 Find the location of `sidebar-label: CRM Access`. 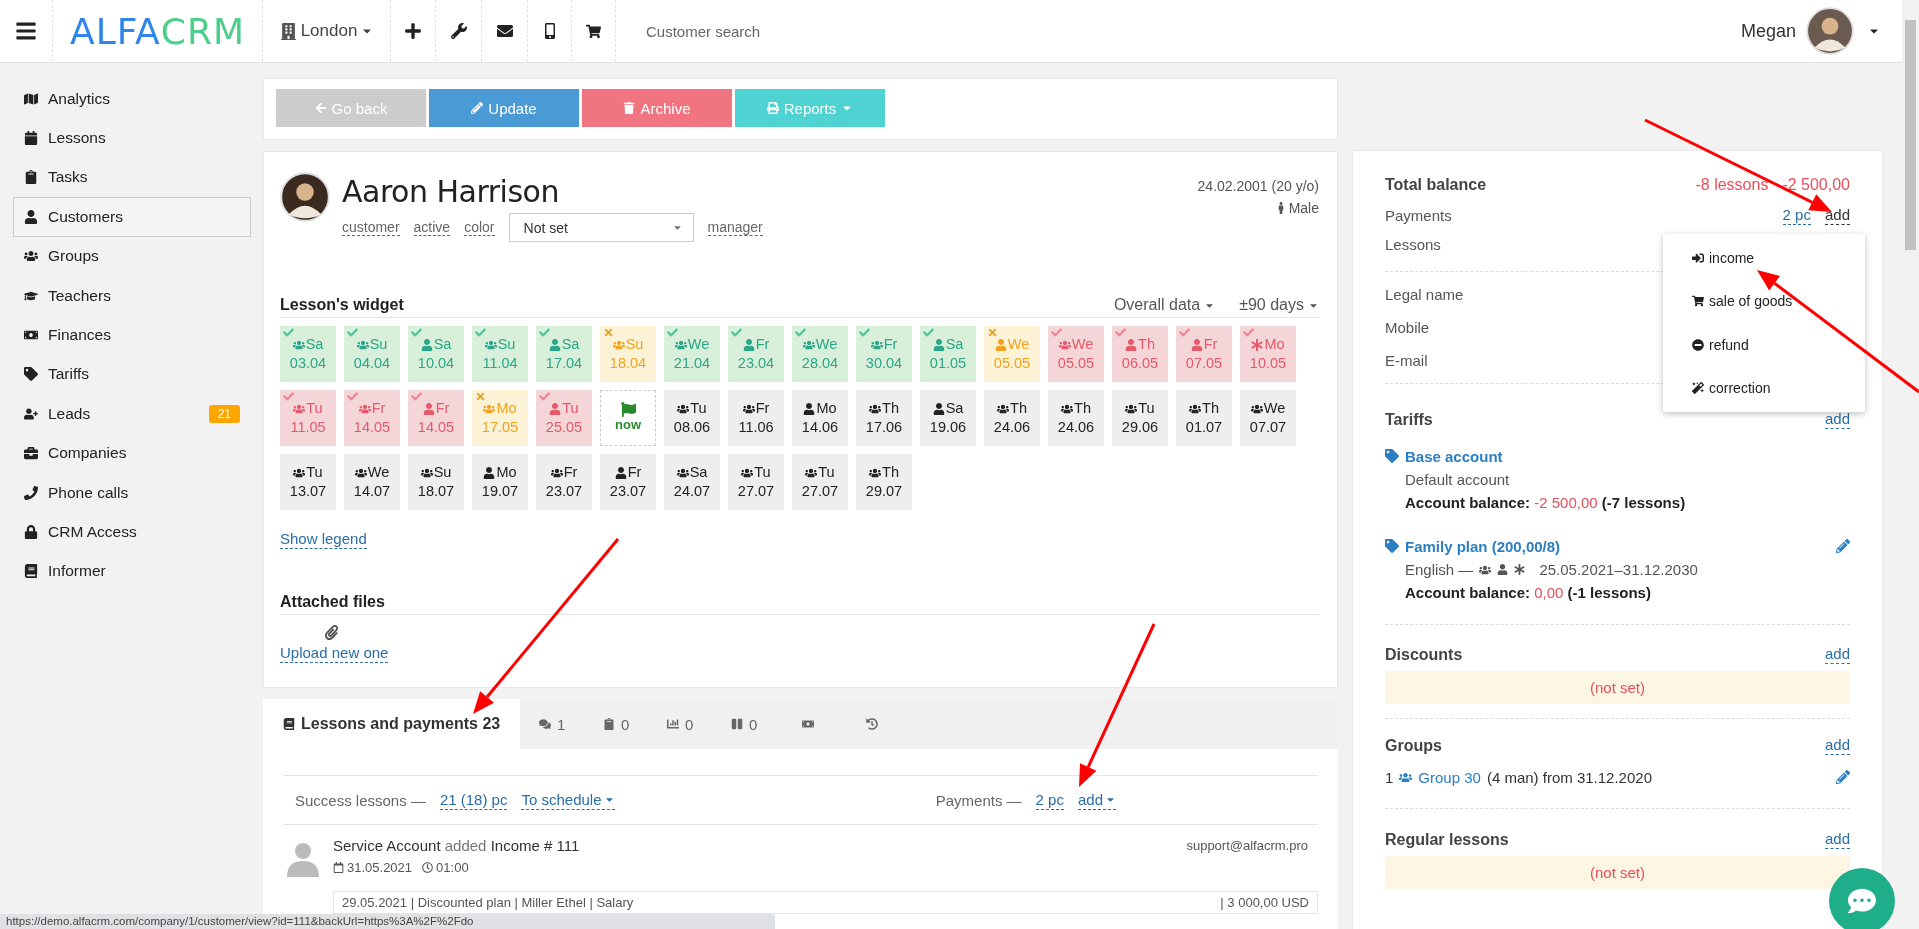

sidebar-label: CRM Access is located at coordinates (92, 532).